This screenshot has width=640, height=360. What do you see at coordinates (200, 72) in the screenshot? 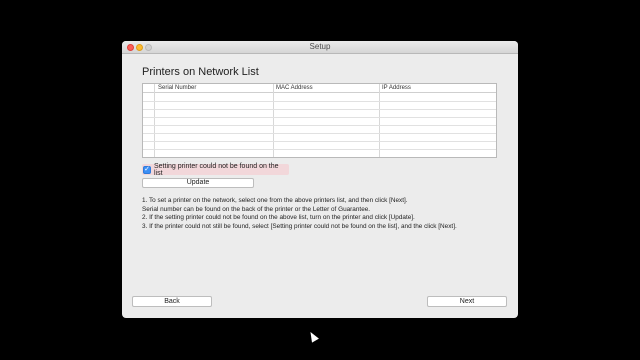
I see `page-title: Printers on Network List` at bounding box center [200, 72].